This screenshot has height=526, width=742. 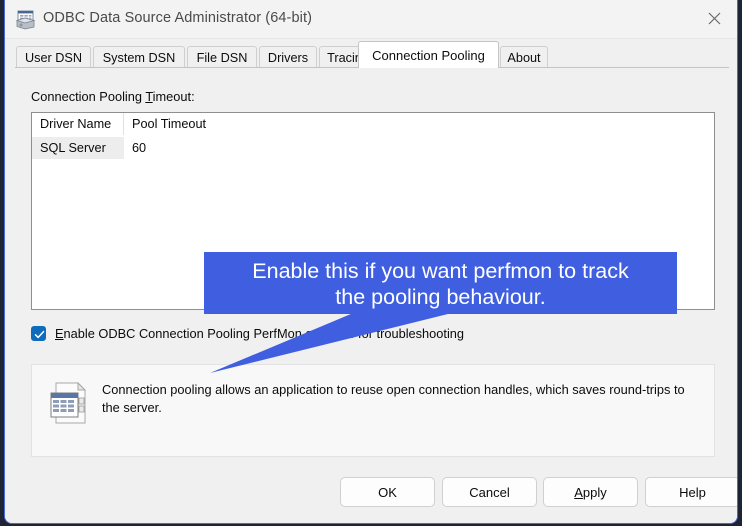 I want to click on tab-label: User DSN, so click(x=53, y=57).